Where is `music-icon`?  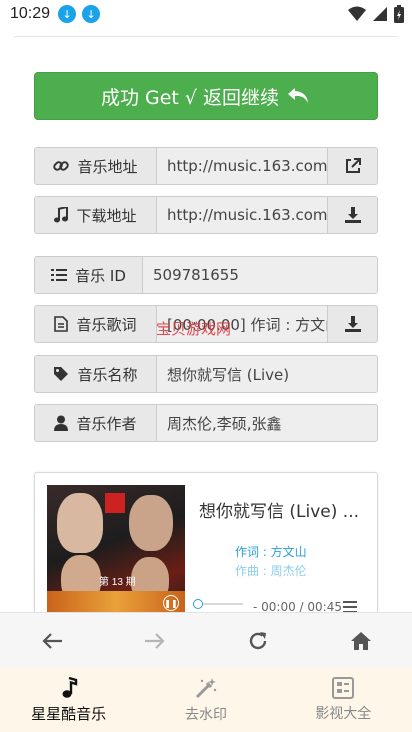
music-icon is located at coordinates (61, 215).